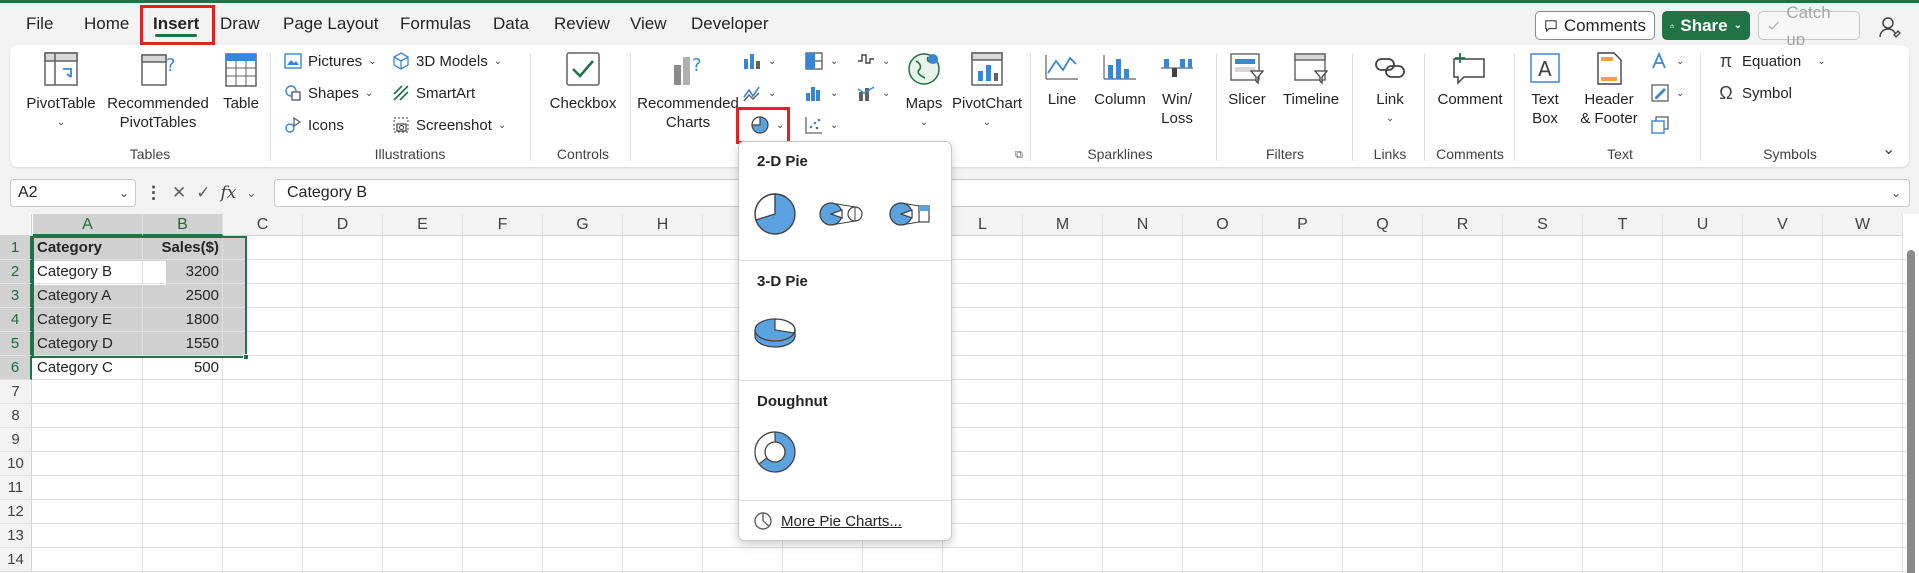  Describe the element at coordinates (983, 225) in the screenshot. I see `column-header-L: L` at that location.